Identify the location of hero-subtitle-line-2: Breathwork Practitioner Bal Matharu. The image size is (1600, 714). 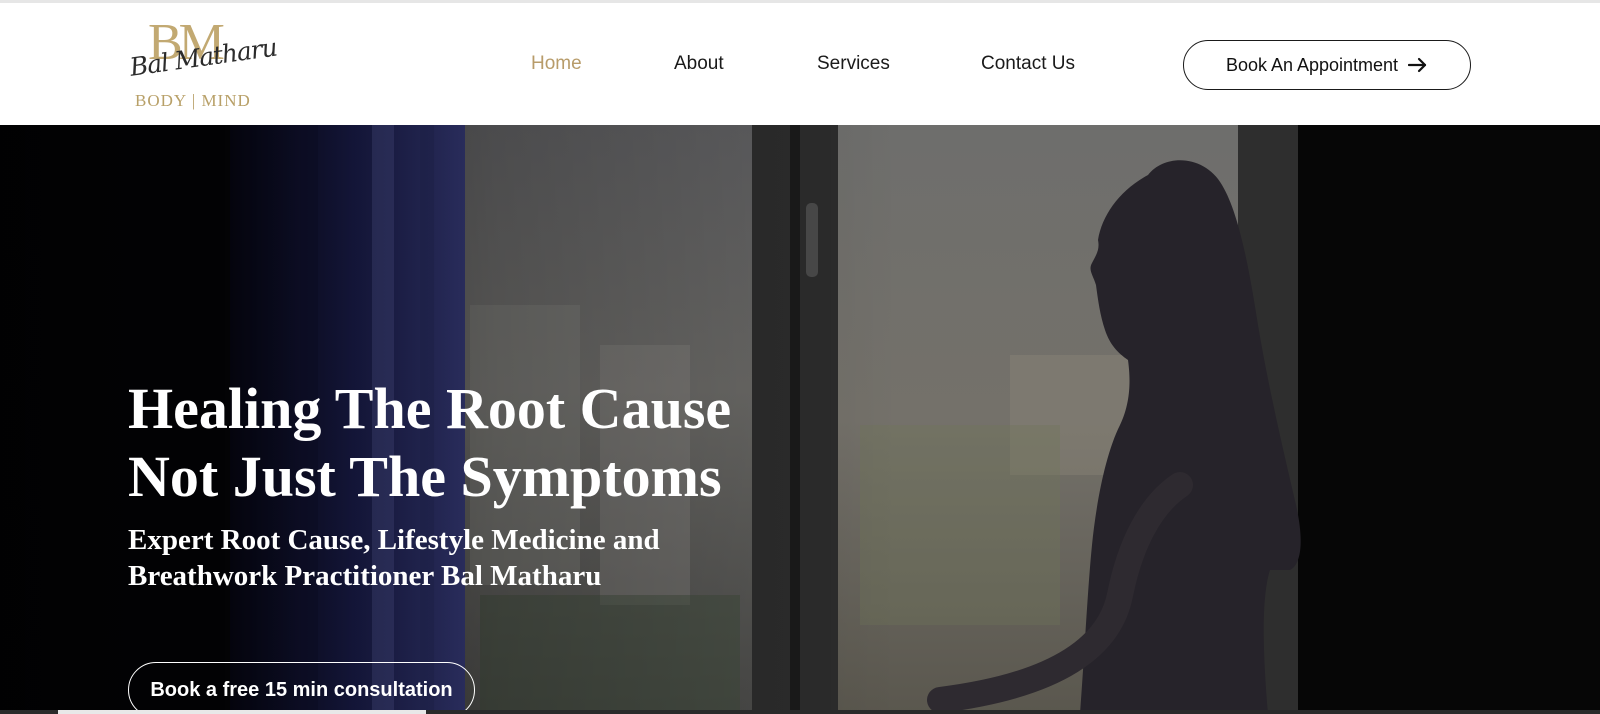
(365, 576).